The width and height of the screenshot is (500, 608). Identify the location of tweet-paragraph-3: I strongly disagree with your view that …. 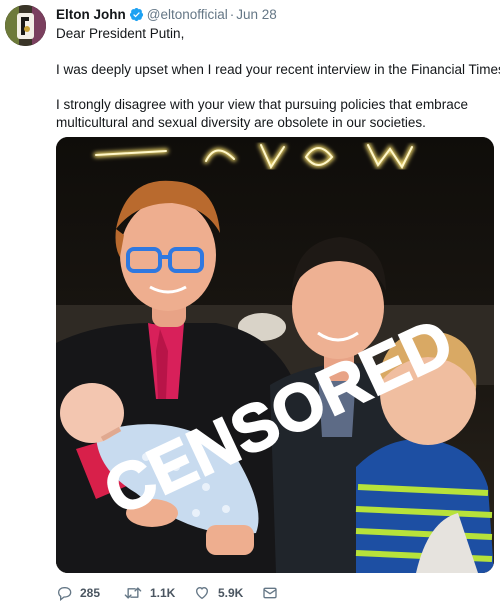
(262, 113).